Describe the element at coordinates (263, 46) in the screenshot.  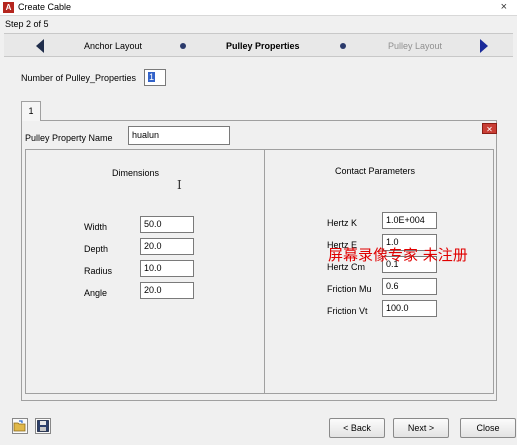
I see `nav-step-pulley-properties: Pulley Properties` at that location.